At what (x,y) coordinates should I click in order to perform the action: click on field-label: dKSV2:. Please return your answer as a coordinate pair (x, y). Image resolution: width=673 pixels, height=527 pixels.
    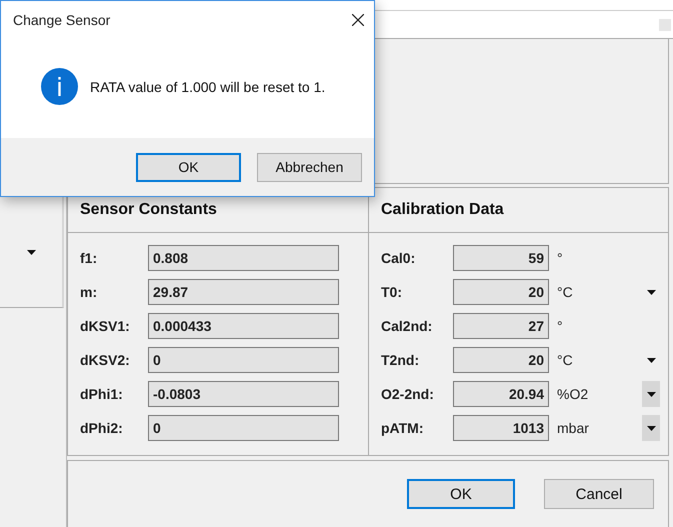
    Looking at the image, I should click on (105, 360).